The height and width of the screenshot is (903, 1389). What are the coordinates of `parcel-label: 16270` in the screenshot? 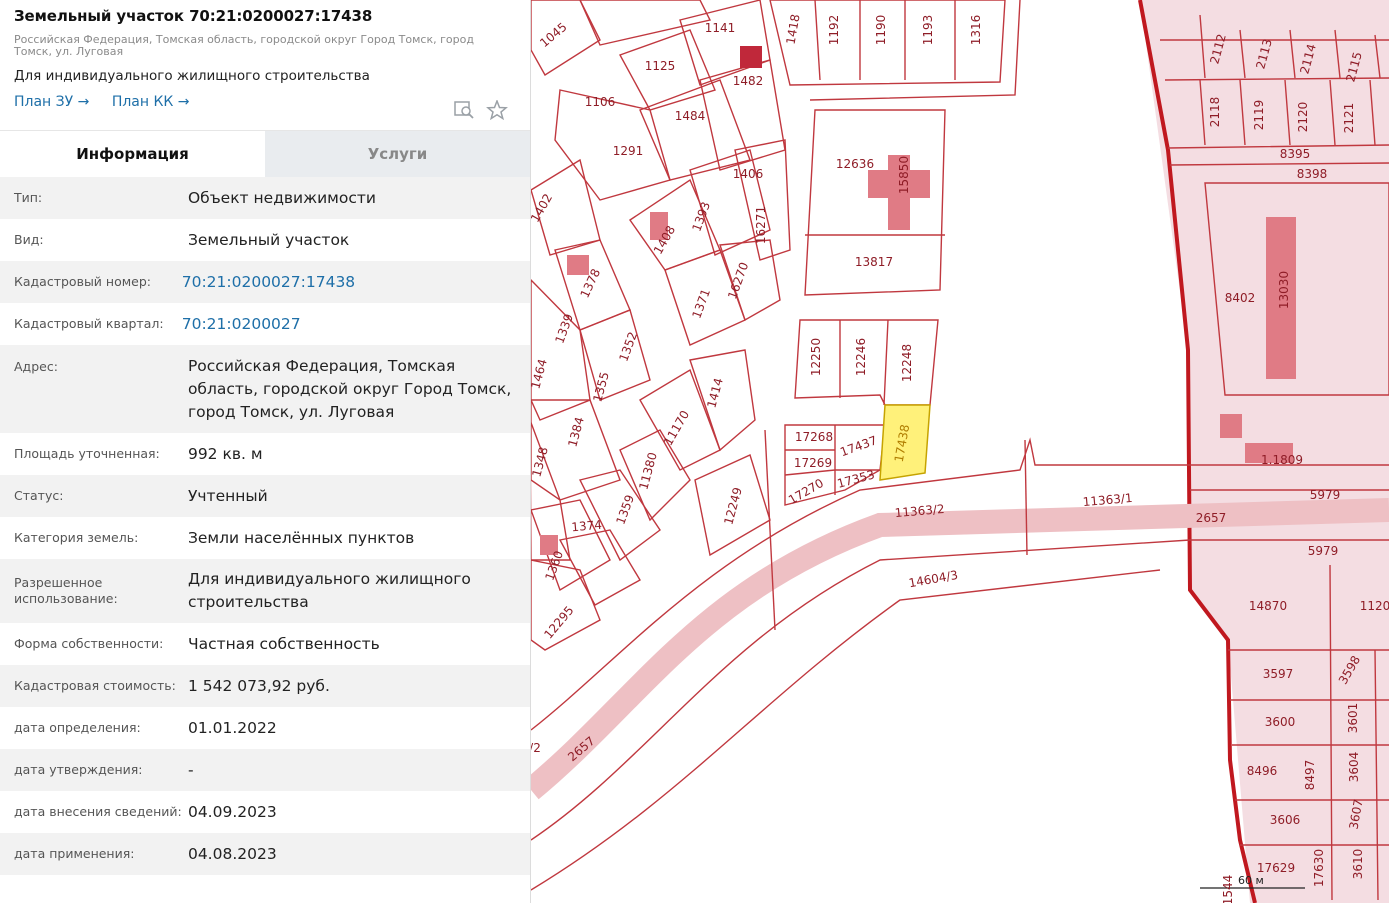 It's located at (738, 280).